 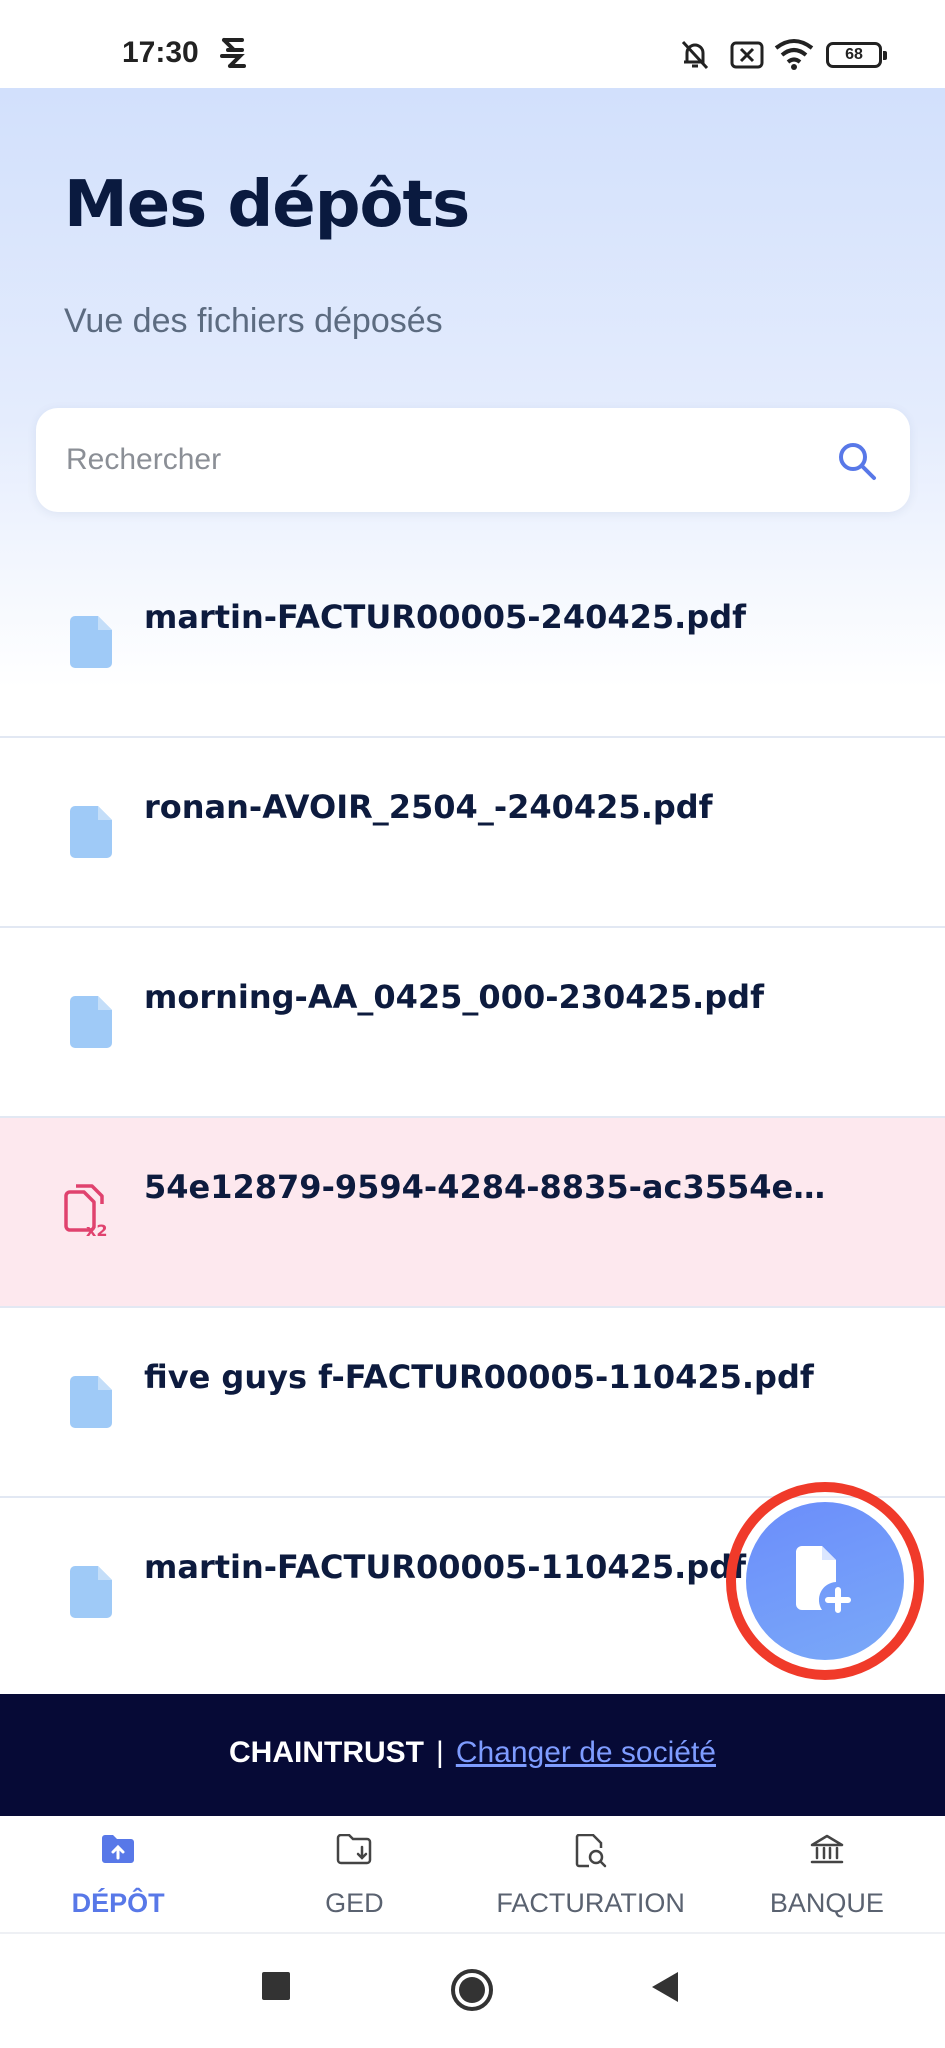 What do you see at coordinates (454, 997) in the screenshot?
I see `file-name: morning-AA_0425_000-230425.pdf` at bounding box center [454, 997].